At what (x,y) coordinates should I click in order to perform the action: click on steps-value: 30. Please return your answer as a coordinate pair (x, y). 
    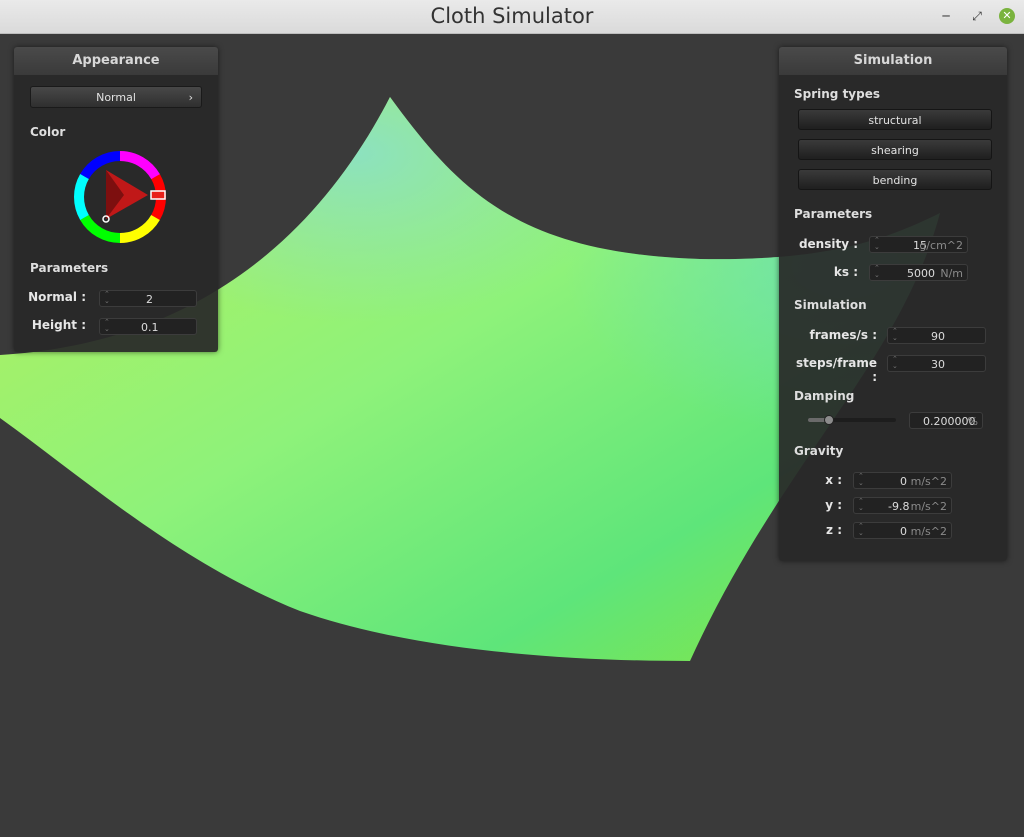
    Looking at the image, I should click on (938, 364).